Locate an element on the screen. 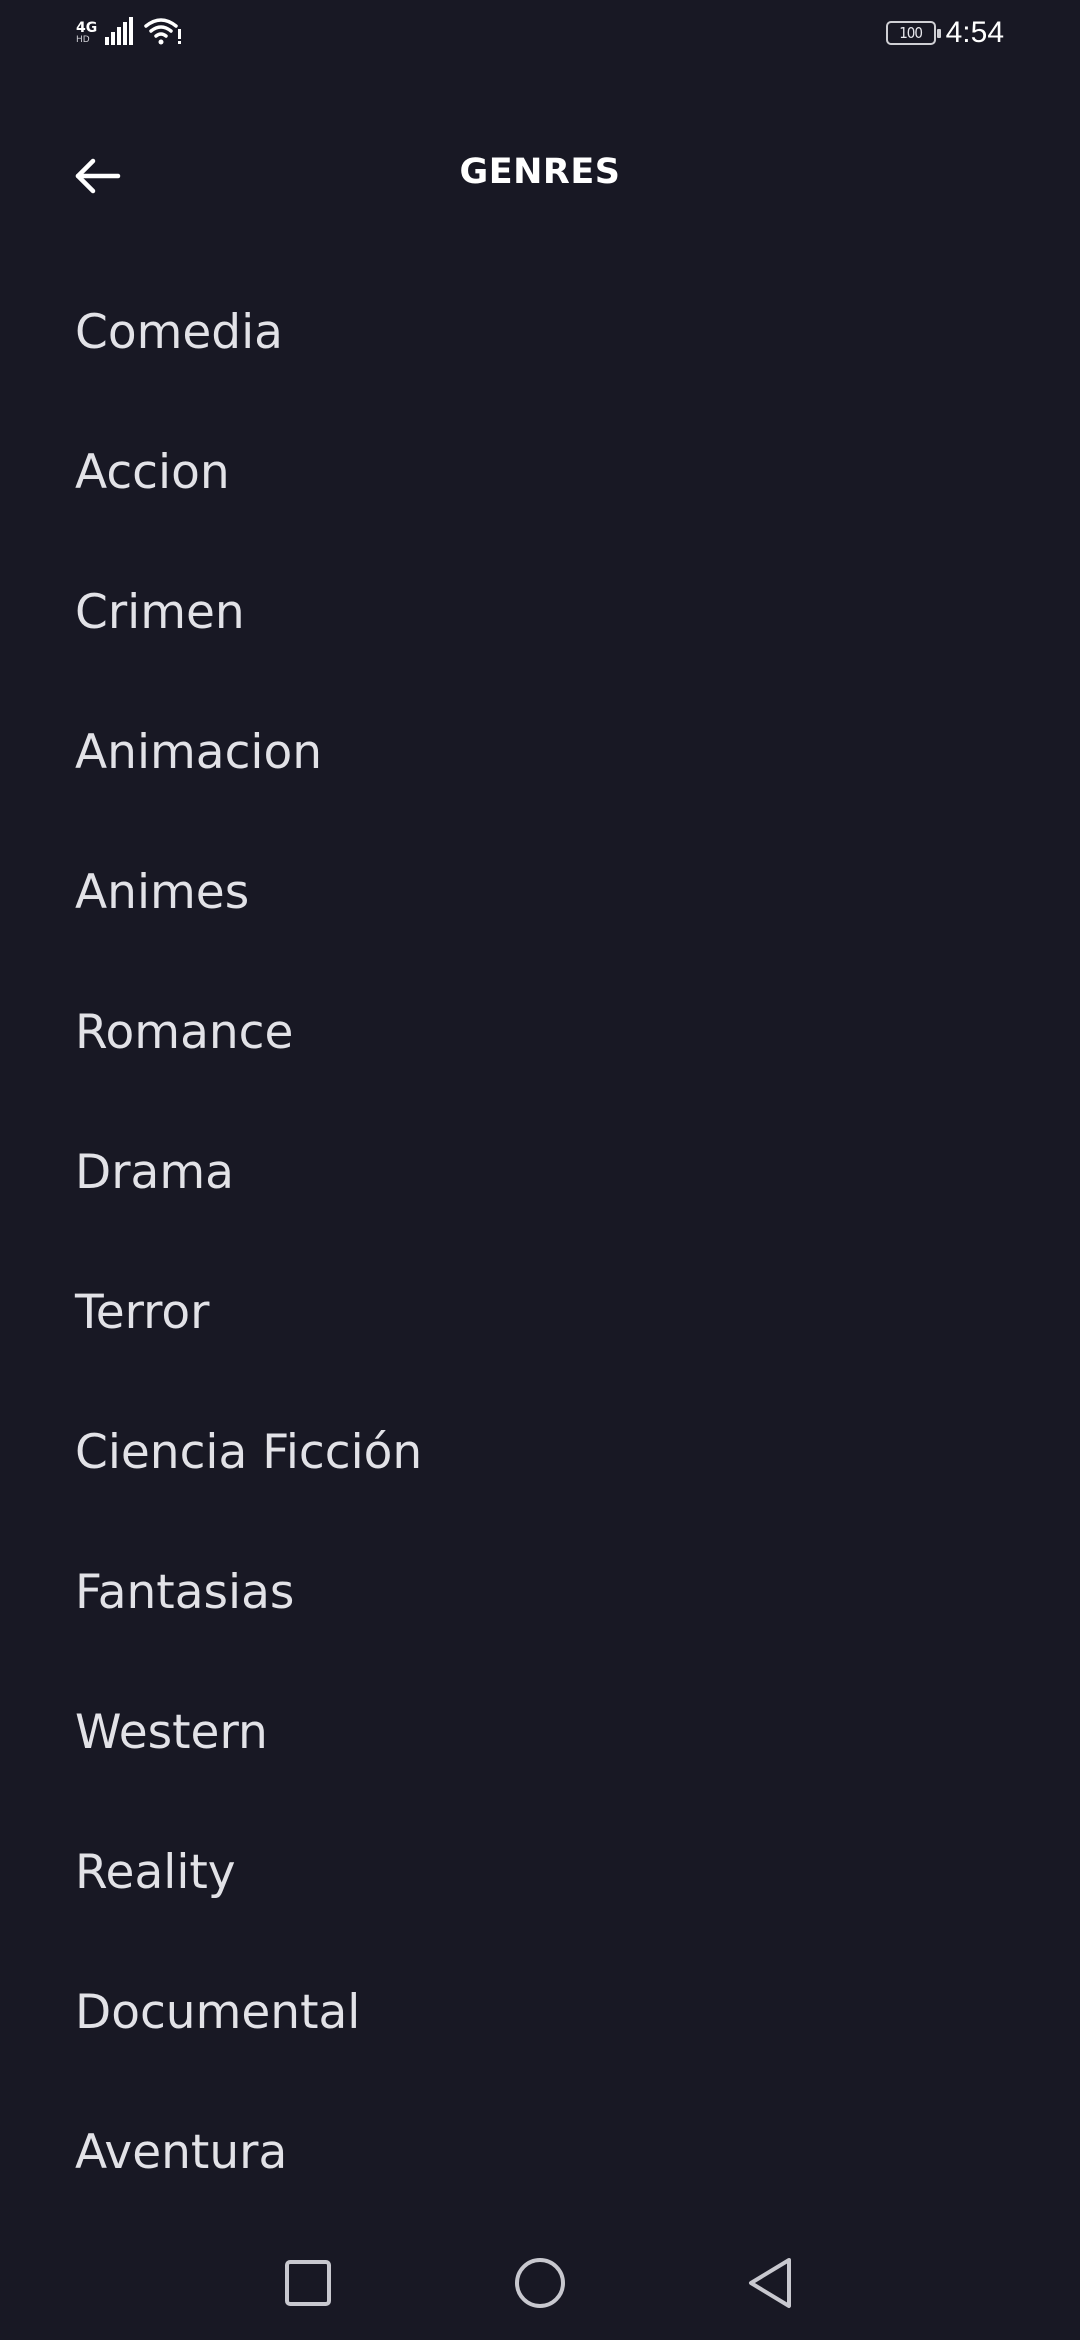 This screenshot has width=1080, height=2340. square-icon is located at coordinates (308, 2285).